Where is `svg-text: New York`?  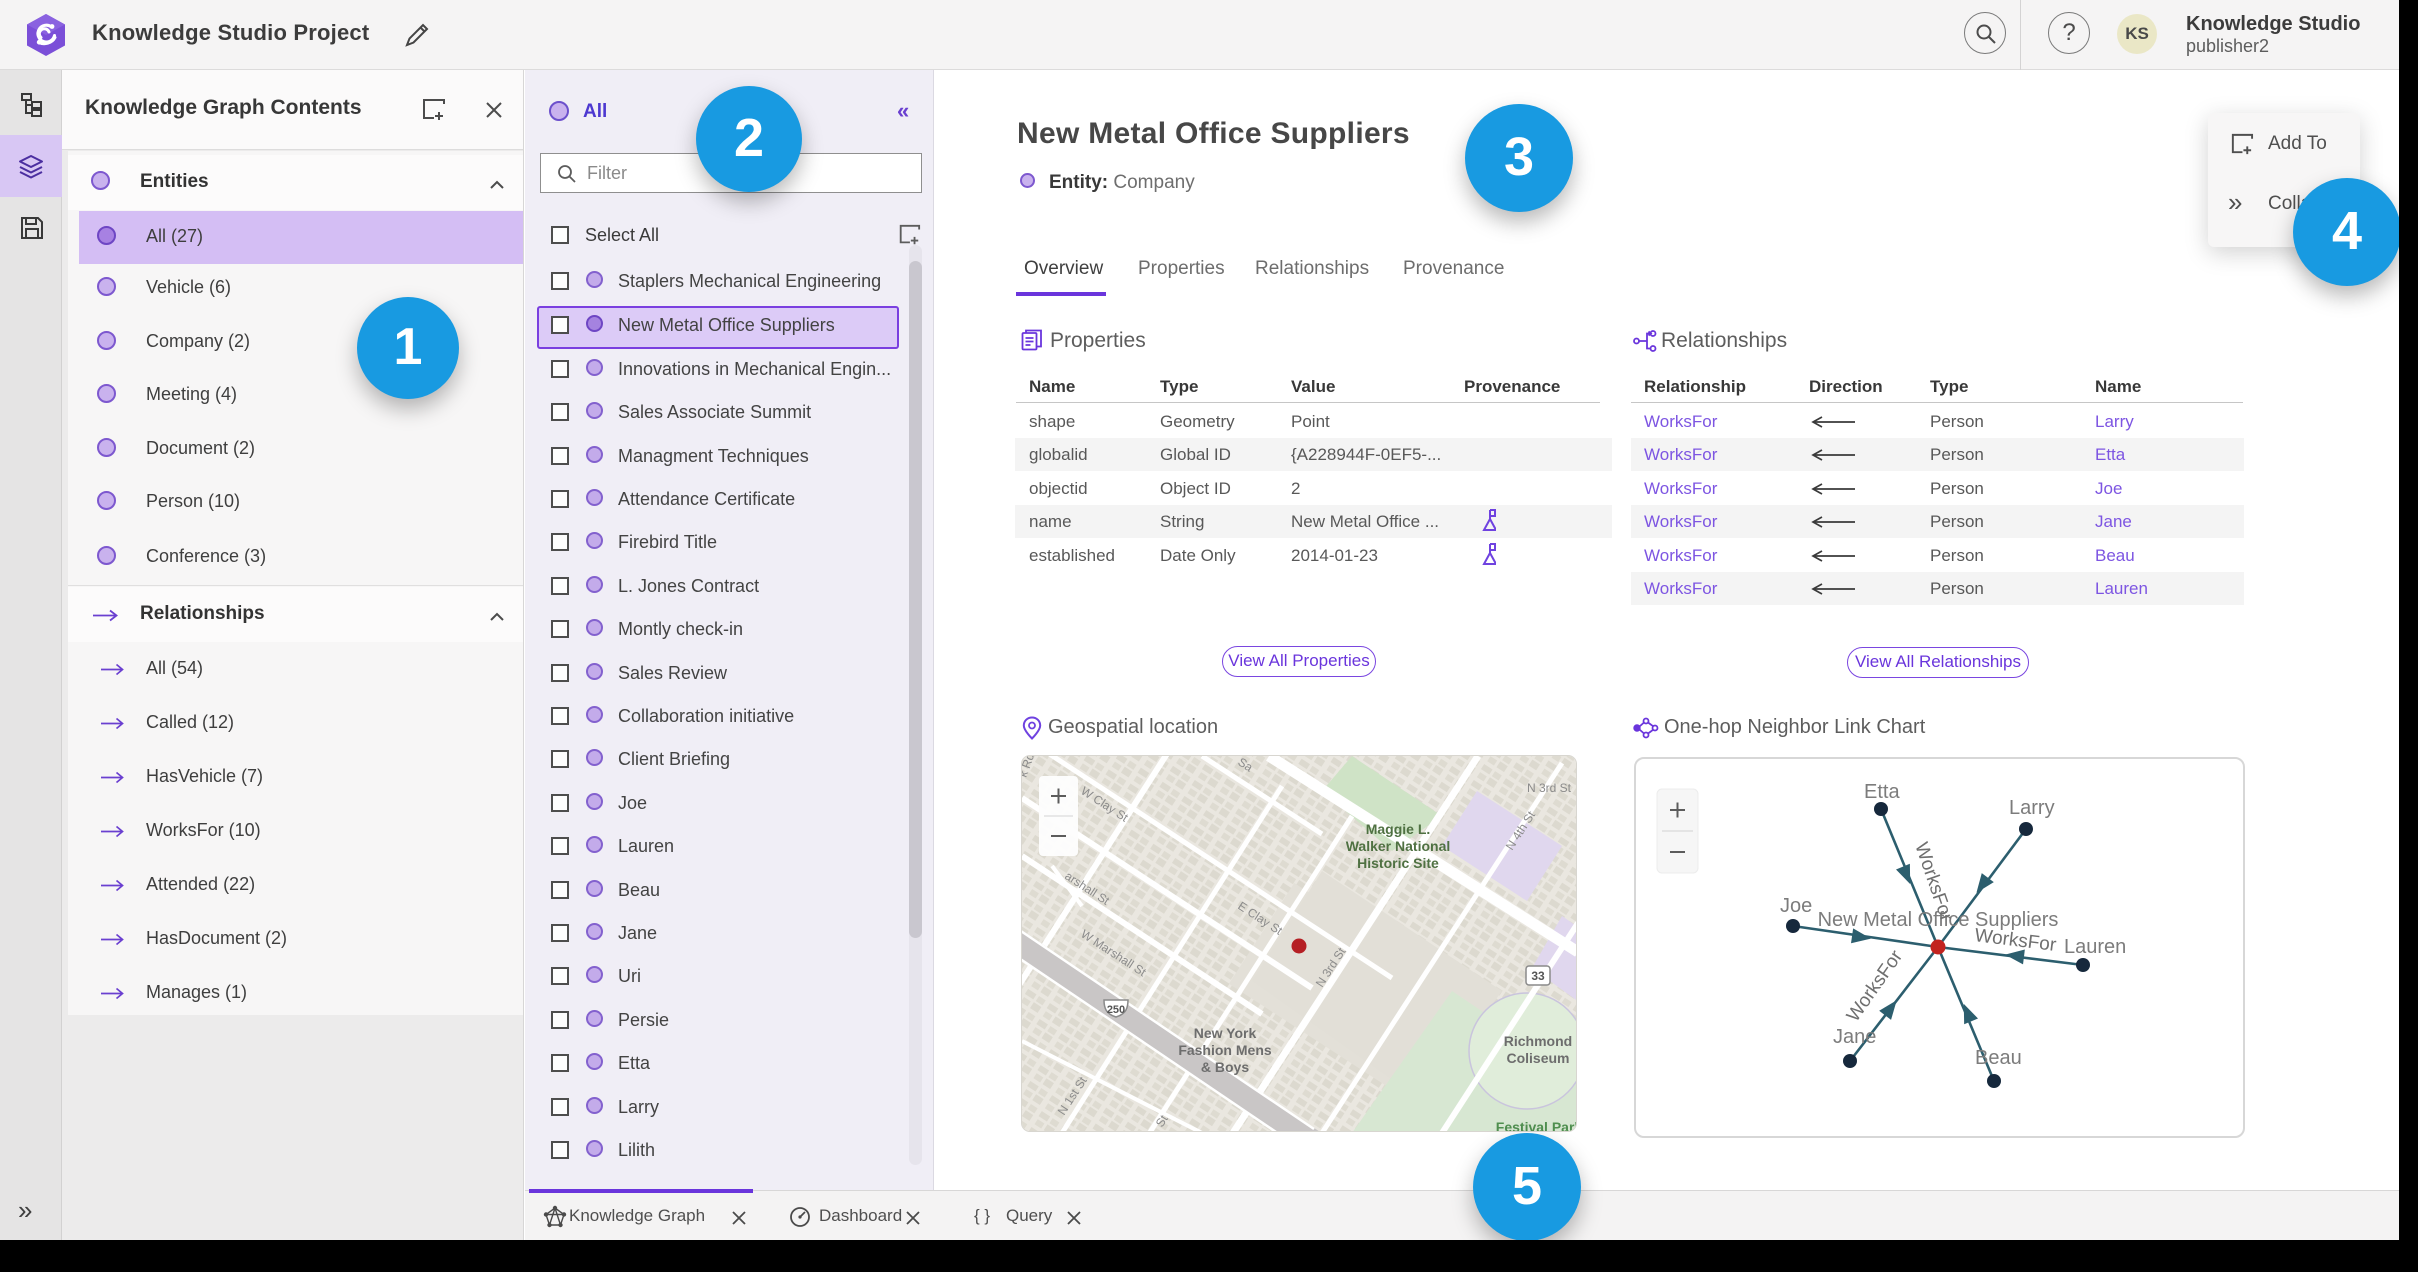
svg-text: New York is located at coordinates (1225, 1033).